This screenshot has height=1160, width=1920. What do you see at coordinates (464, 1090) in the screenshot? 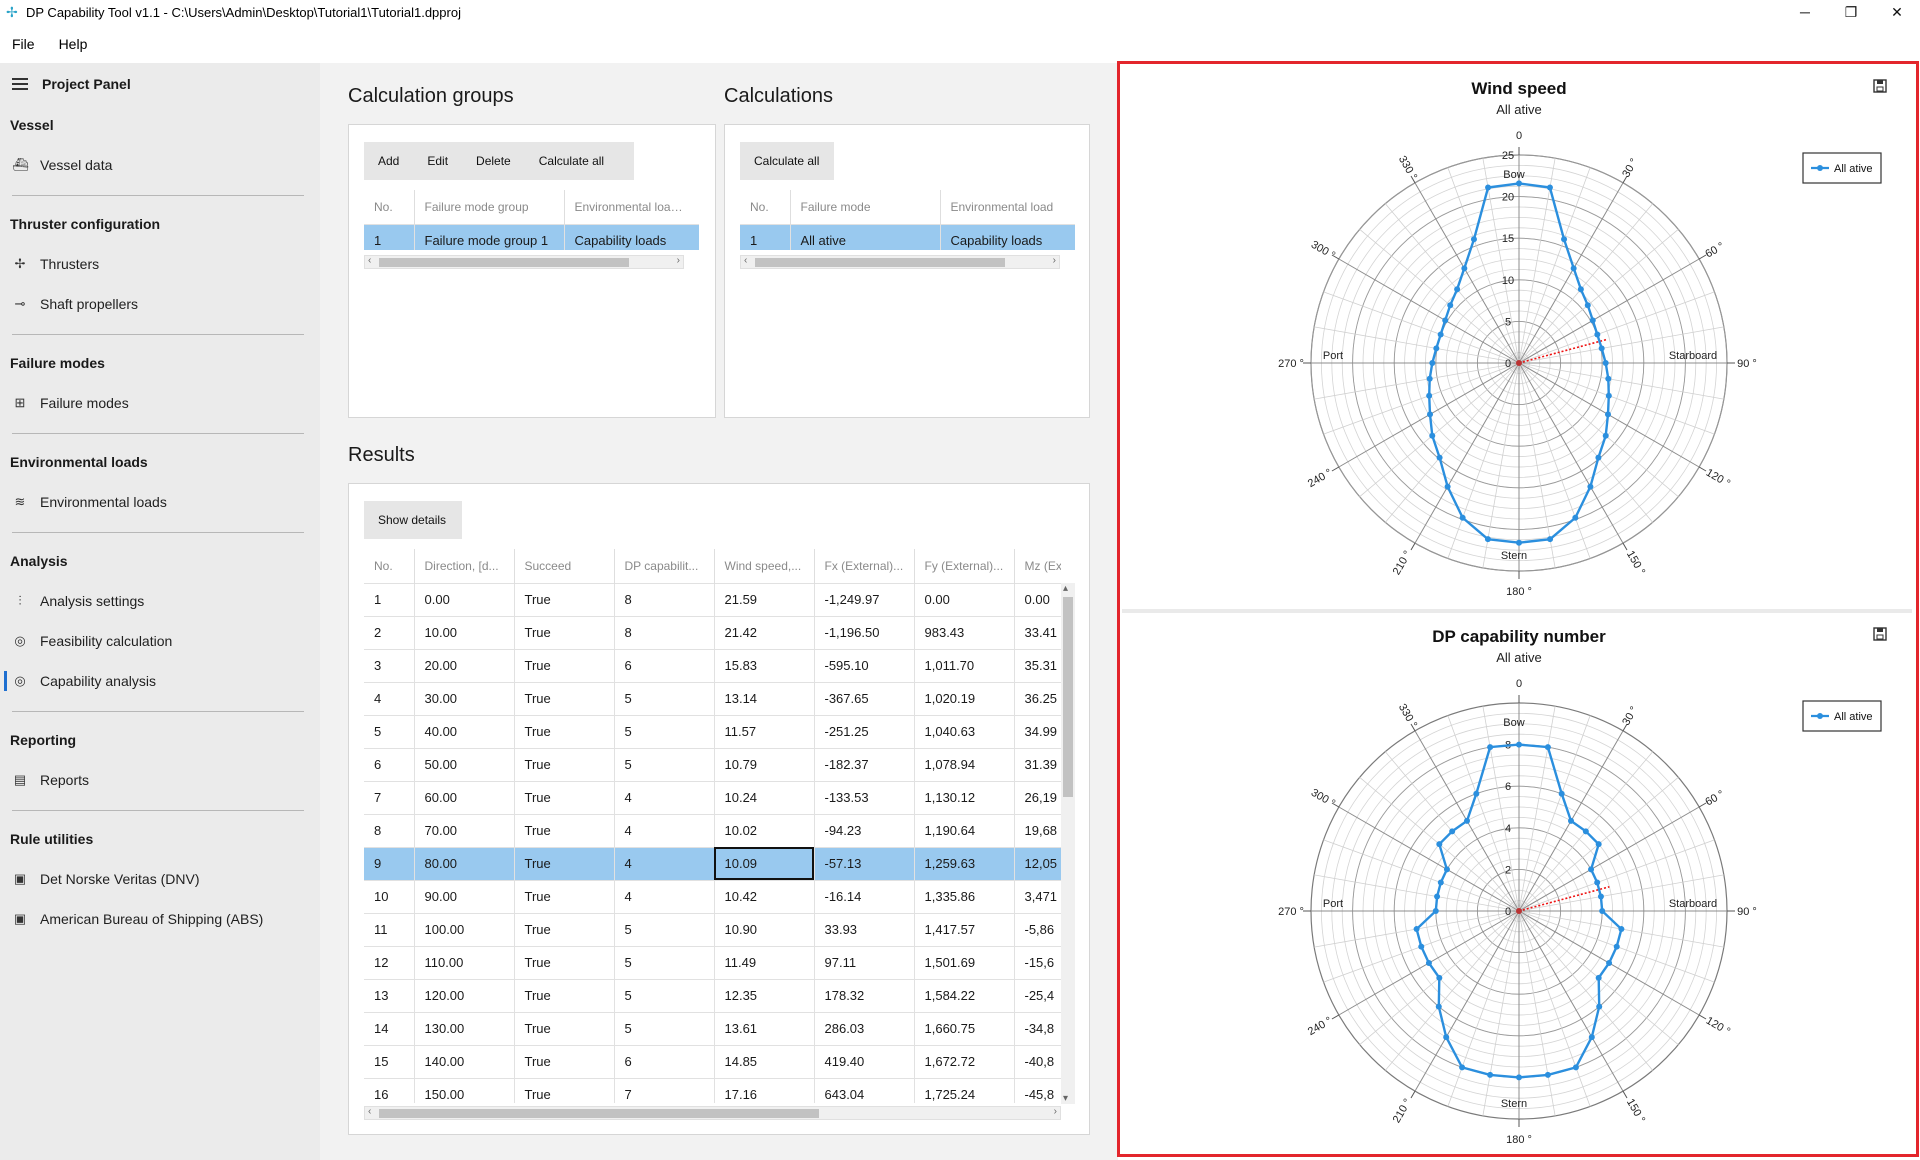
I see `table-cell: 150.00` at bounding box center [464, 1090].